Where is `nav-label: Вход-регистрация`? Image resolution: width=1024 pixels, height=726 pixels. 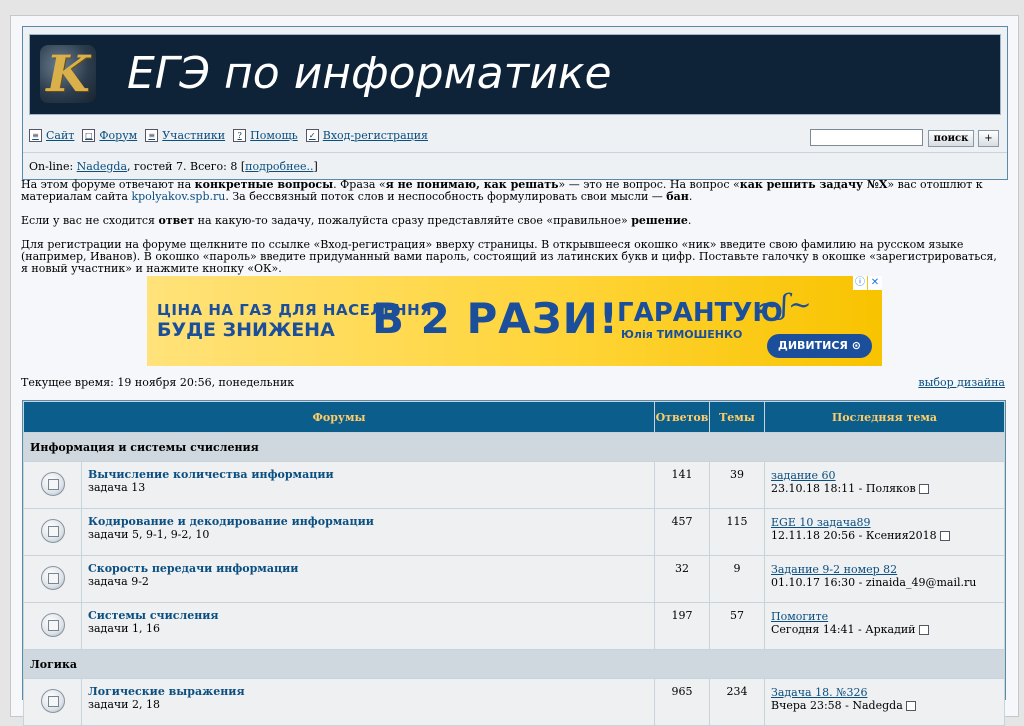
nav-label: Вход-регистрация is located at coordinates (375, 135).